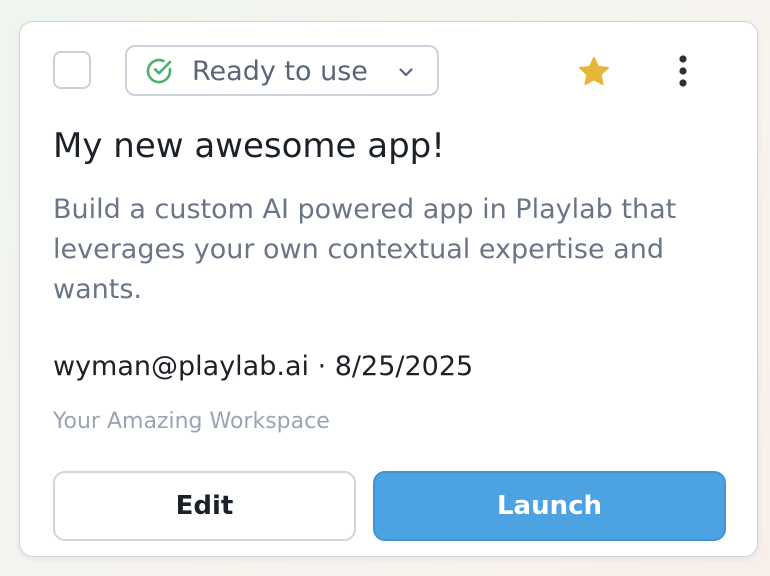 This screenshot has height=576, width=770. I want to click on status-label: Ready to use, so click(280, 71).